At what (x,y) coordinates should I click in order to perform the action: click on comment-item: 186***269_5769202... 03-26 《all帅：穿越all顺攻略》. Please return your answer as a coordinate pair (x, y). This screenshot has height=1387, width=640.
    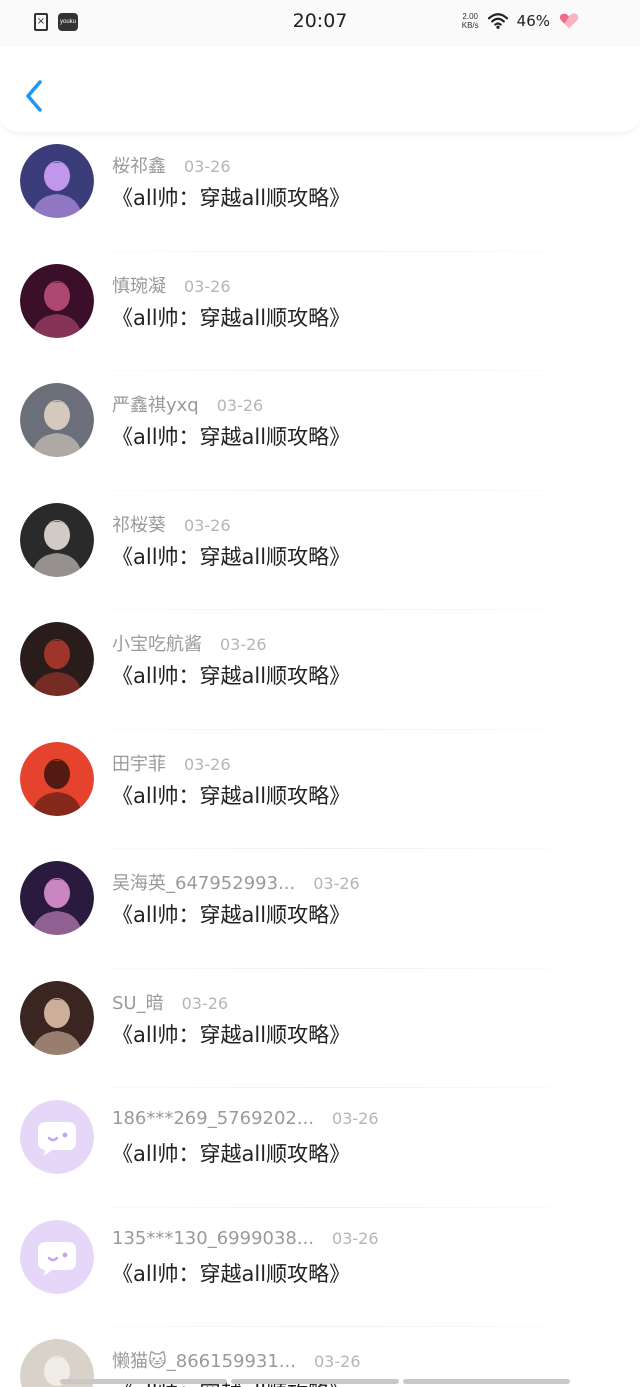
    Looking at the image, I should click on (320, 1148).